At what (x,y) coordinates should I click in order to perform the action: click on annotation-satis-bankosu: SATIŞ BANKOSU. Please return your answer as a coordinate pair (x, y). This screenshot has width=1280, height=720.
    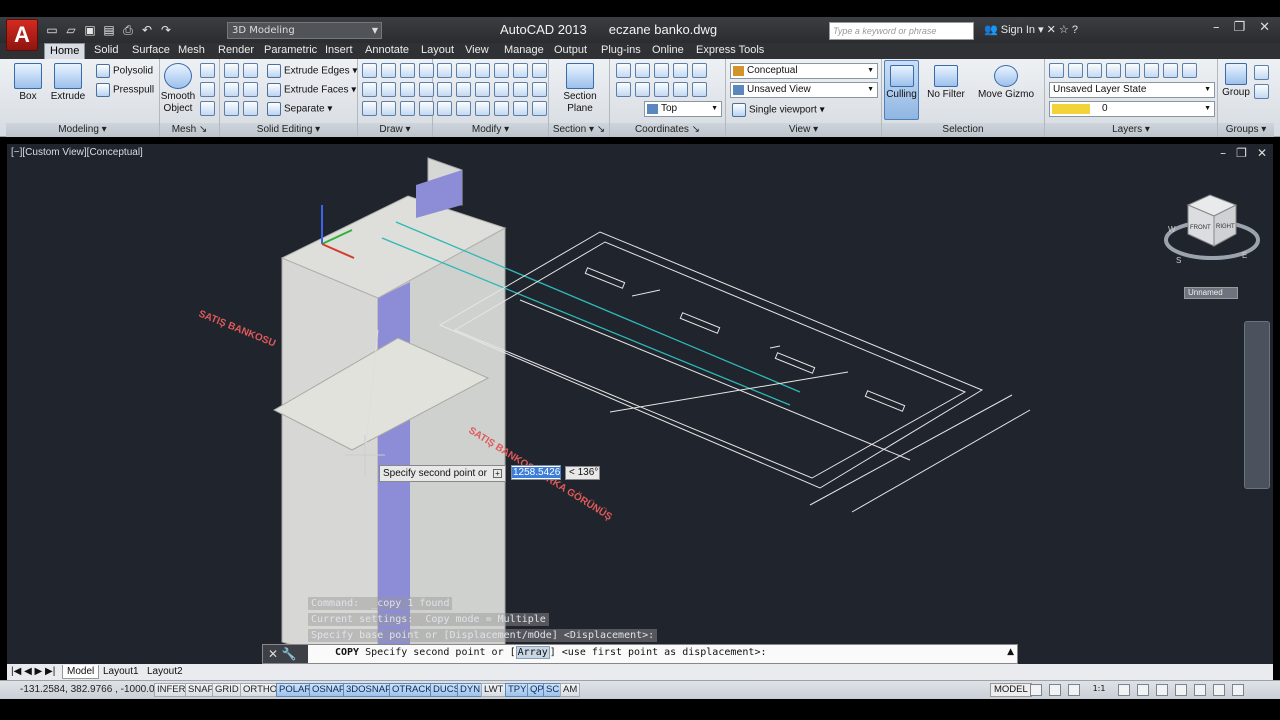
    Looking at the image, I should click on (237, 329).